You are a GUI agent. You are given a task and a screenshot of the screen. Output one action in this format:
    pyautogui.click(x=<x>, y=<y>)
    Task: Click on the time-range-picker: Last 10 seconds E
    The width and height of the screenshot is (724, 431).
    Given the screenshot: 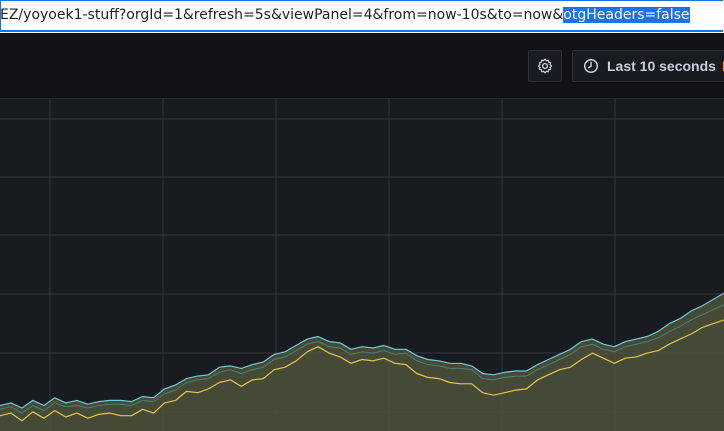 What is the action you would take?
    pyautogui.click(x=648, y=66)
    